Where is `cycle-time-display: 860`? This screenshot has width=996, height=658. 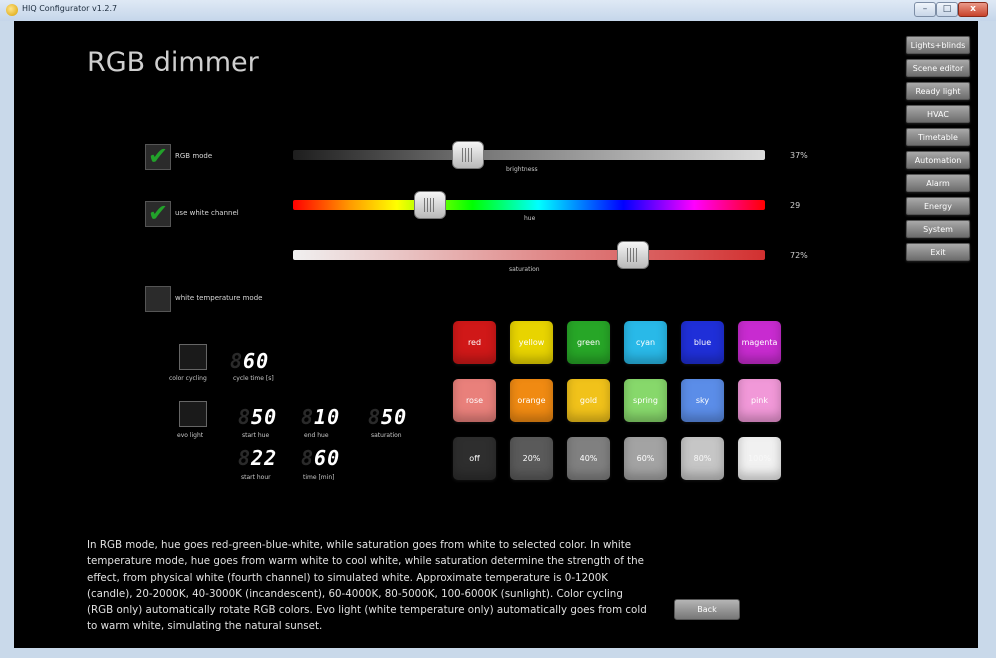
cycle-time-display: 860 is located at coordinates (250, 361).